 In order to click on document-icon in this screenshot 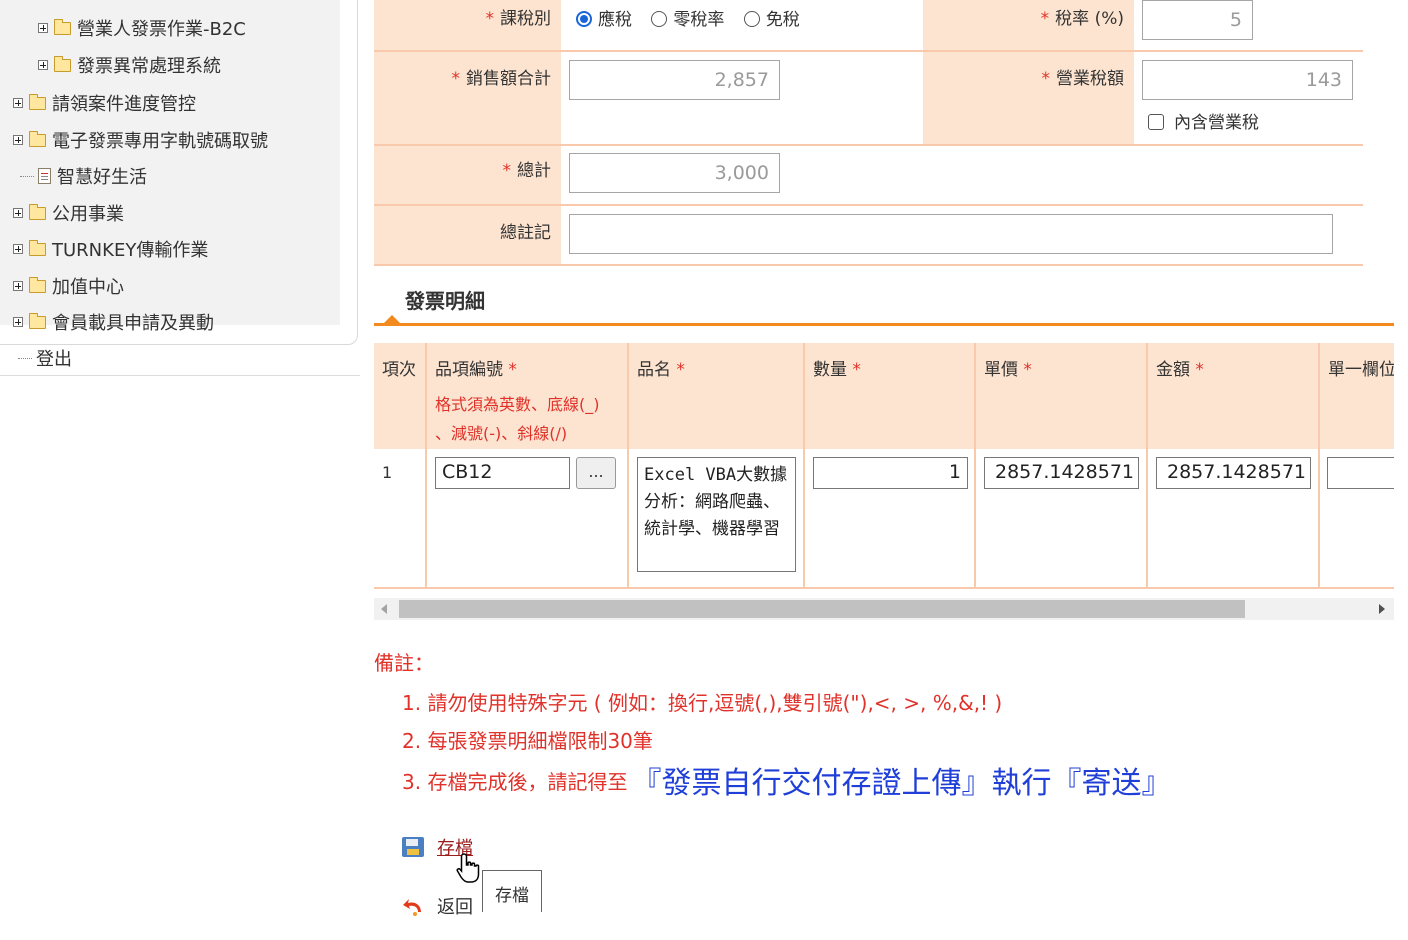, I will do `click(44, 176)`.